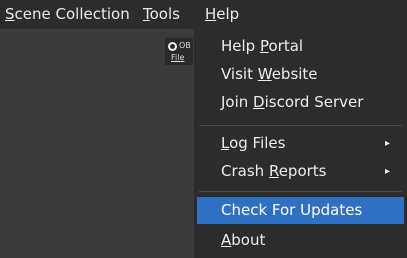 This screenshot has width=407, height=258. I want to click on menu-item-join-discord: Join Discord Server, so click(300, 102).